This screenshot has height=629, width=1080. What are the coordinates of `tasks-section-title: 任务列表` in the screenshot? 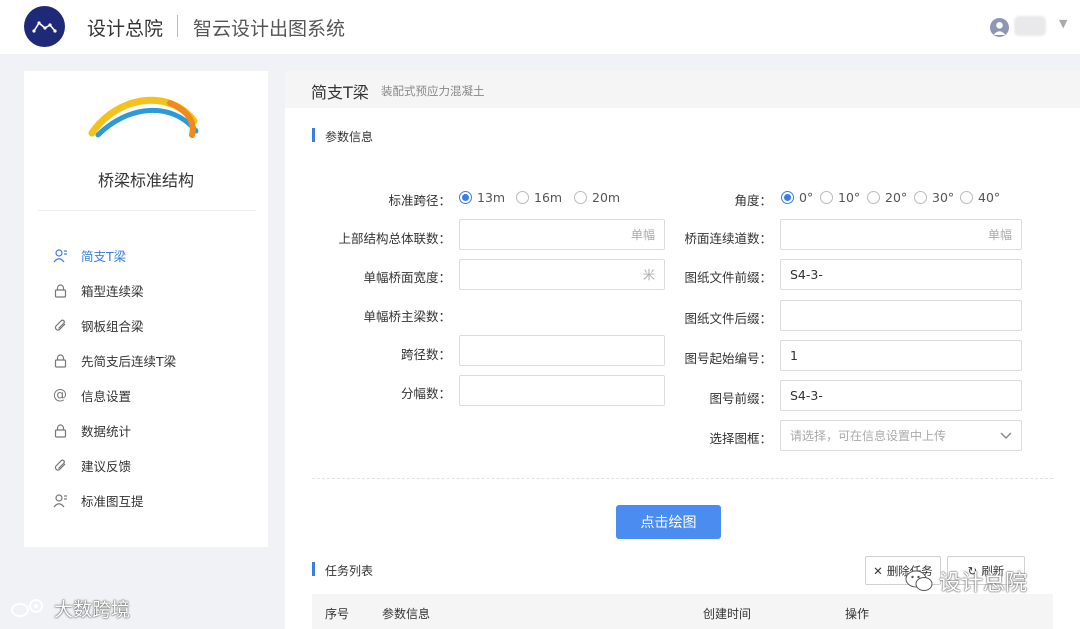 It's located at (349, 571).